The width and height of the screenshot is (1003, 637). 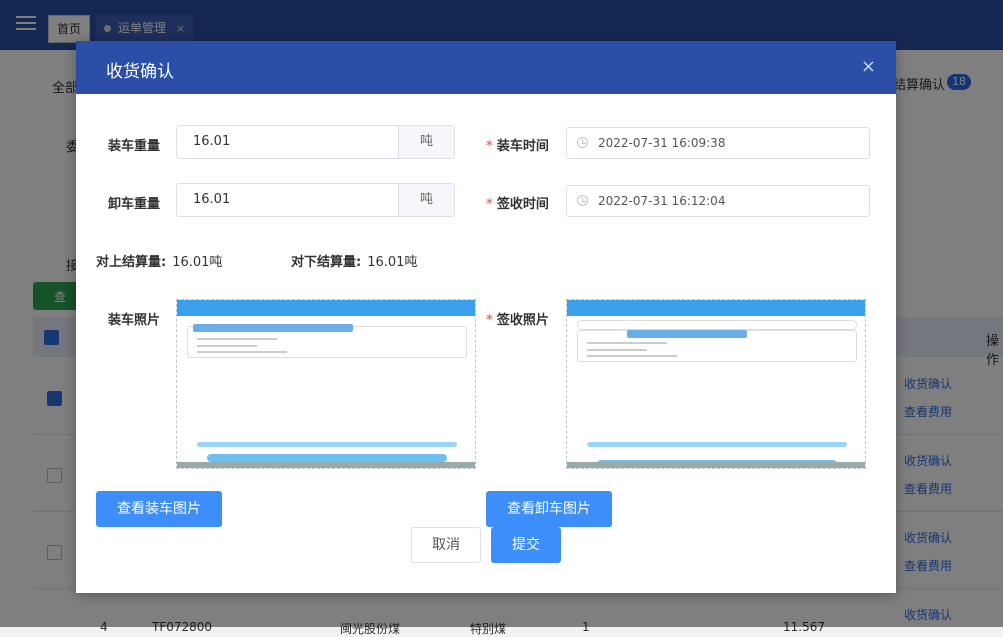 What do you see at coordinates (197, 262) in the screenshot?
I see `settle-up-value: 16.01吨` at bounding box center [197, 262].